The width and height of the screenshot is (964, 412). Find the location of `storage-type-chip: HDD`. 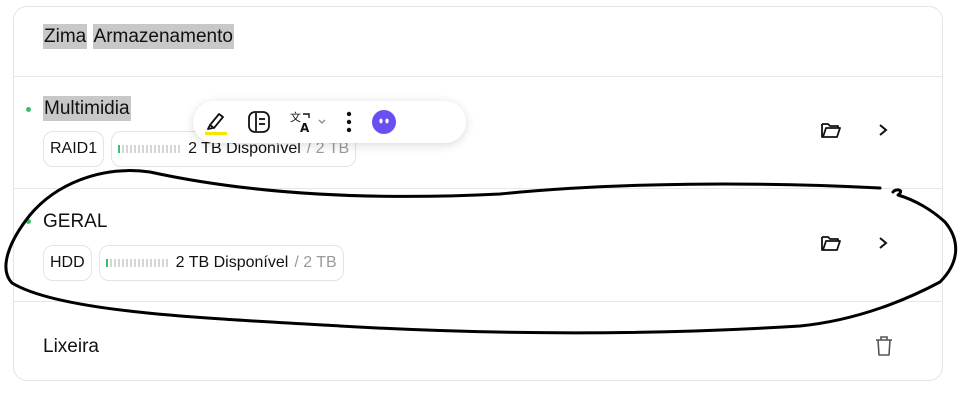

storage-type-chip: HDD is located at coordinates (67, 263).